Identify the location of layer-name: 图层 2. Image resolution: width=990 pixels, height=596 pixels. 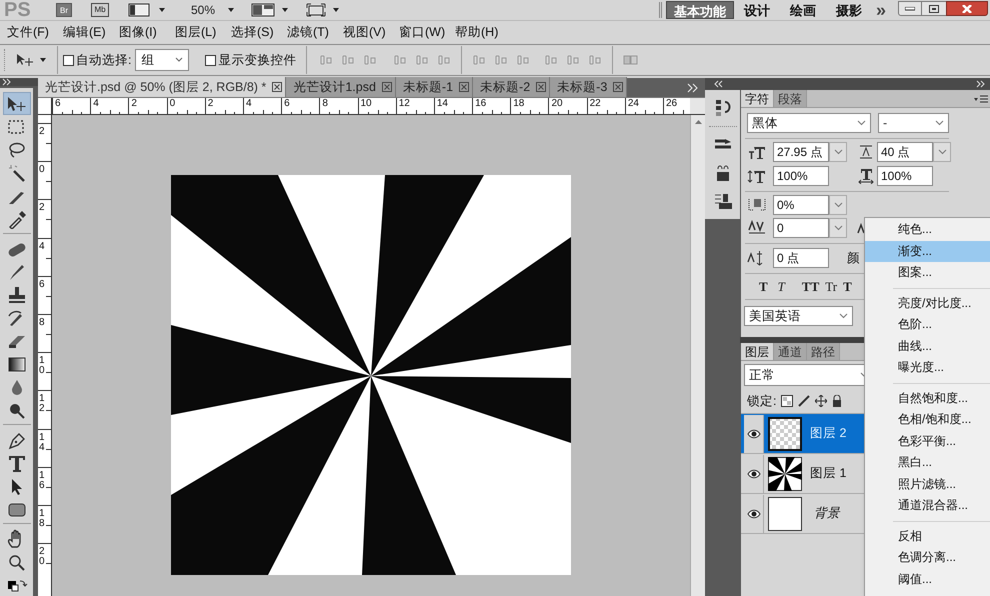
(828, 433).